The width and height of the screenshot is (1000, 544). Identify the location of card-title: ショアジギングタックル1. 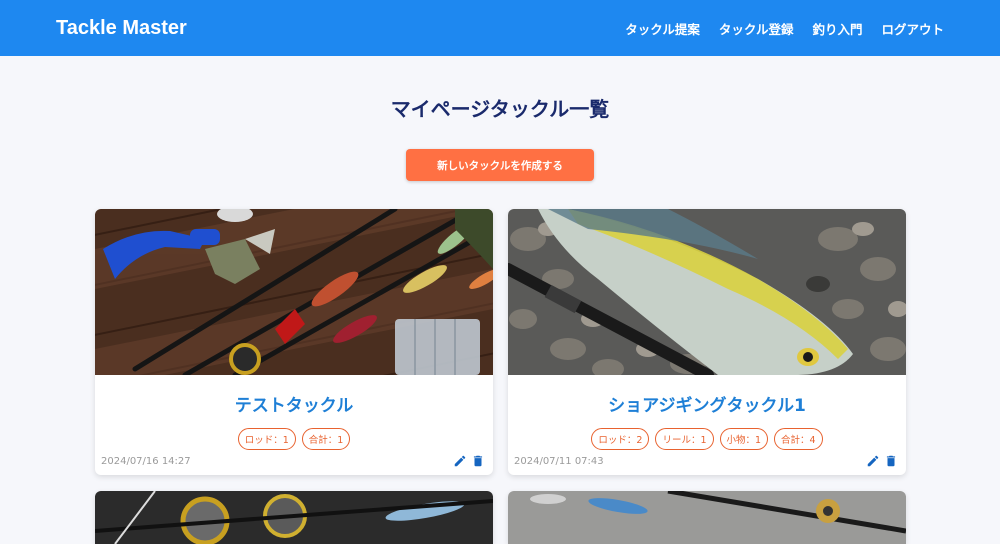
(707, 395).